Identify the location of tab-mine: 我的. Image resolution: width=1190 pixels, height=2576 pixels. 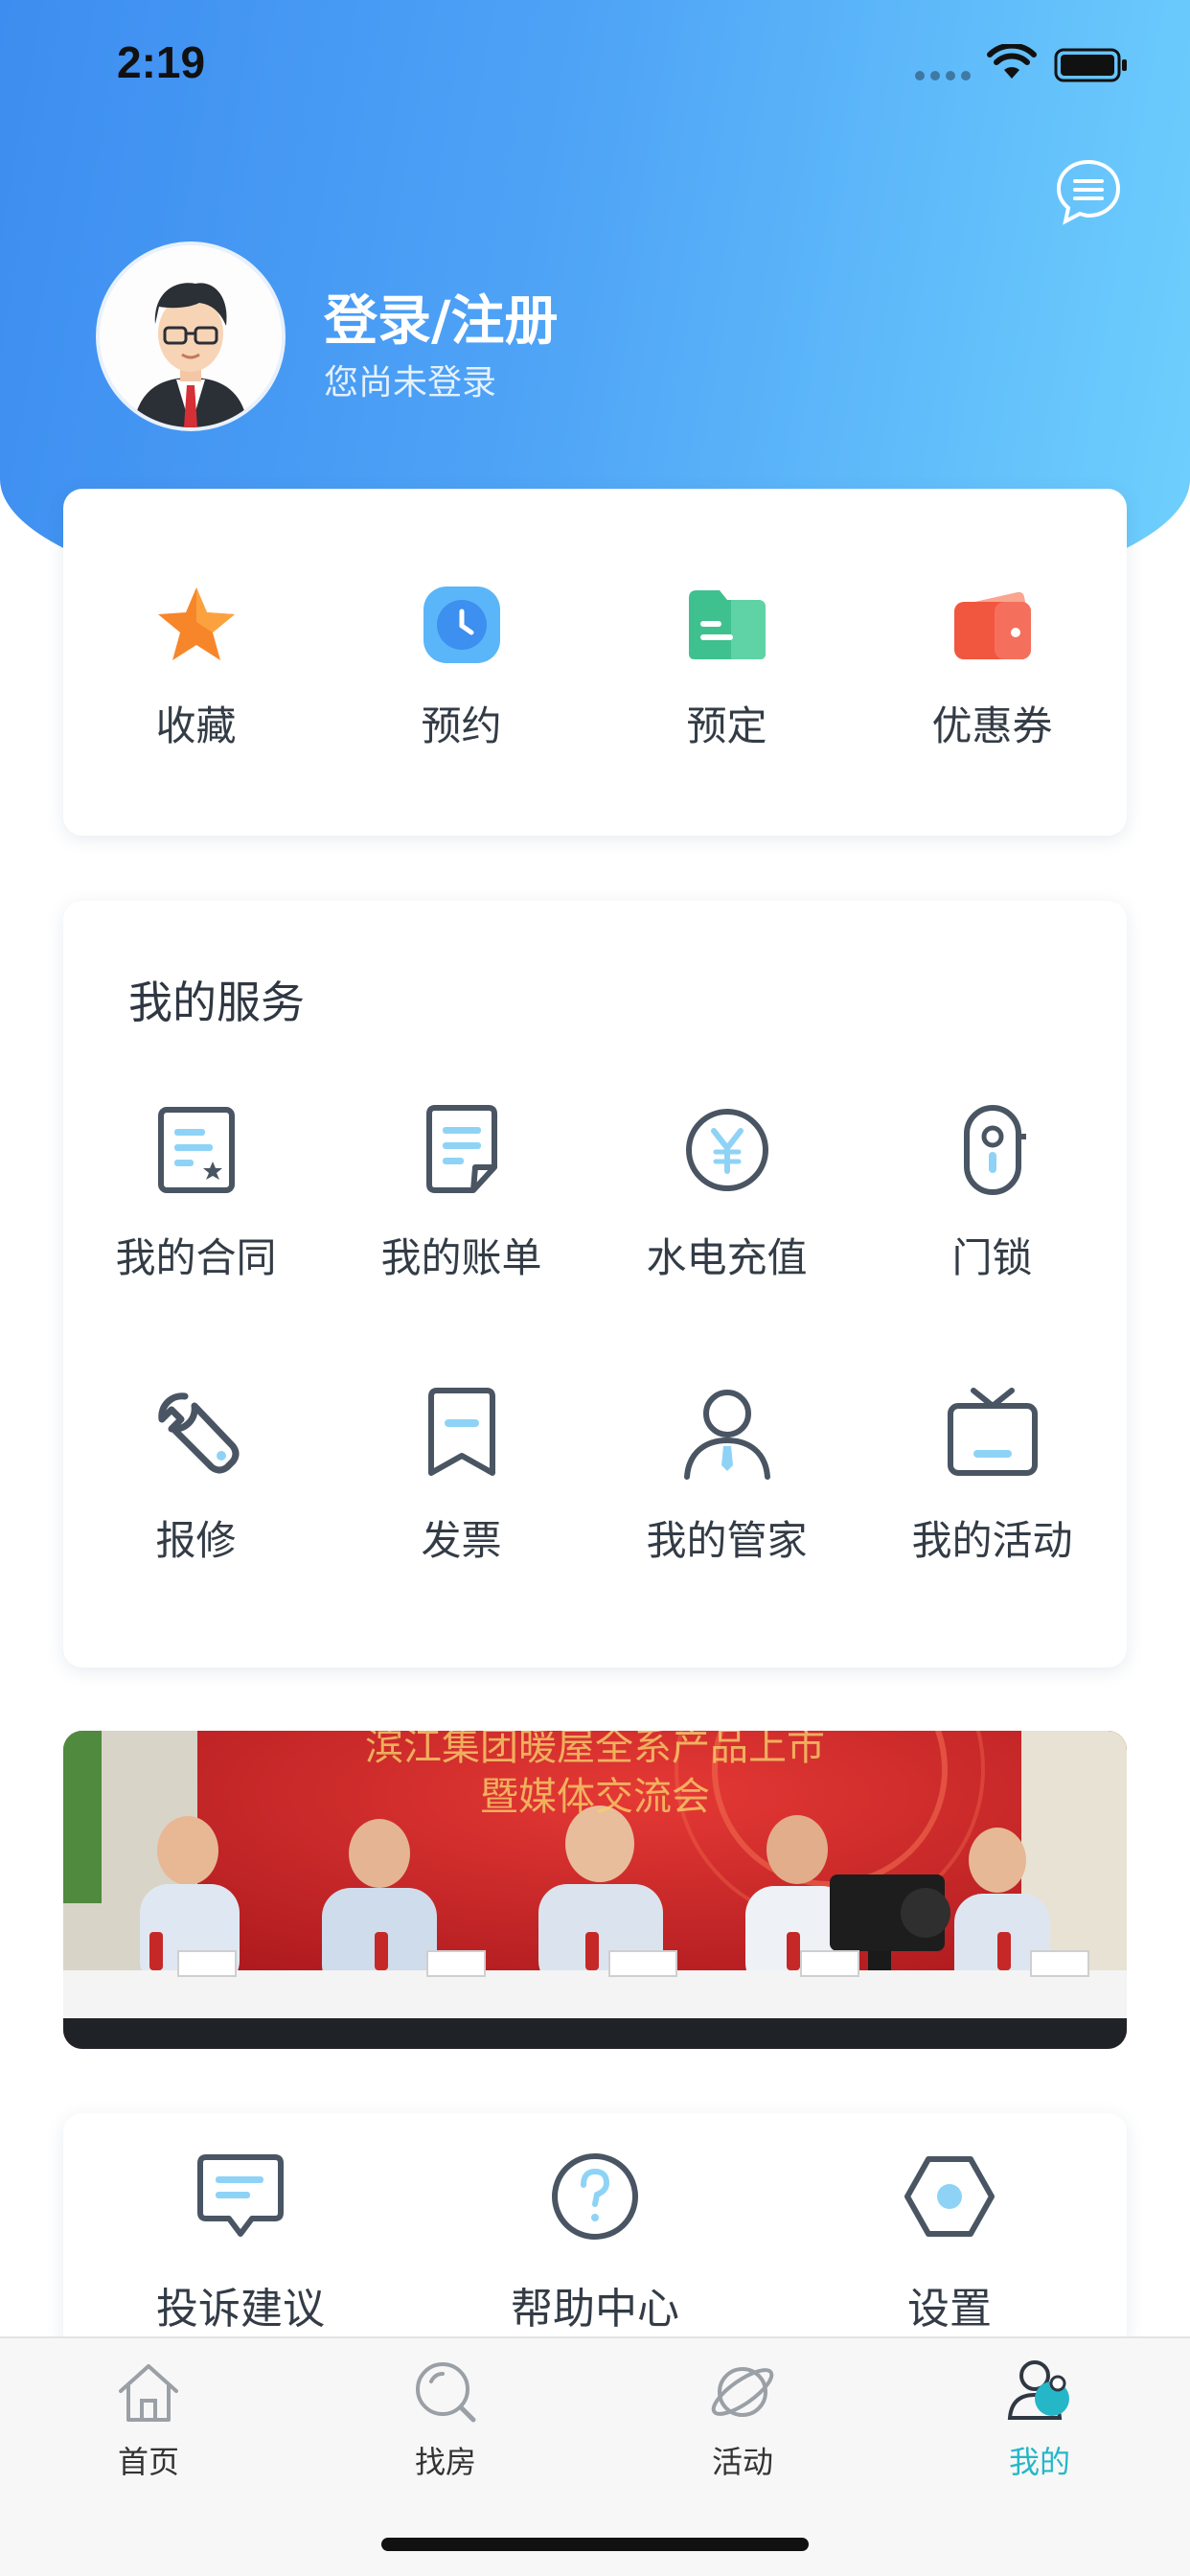
(1039, 2419).